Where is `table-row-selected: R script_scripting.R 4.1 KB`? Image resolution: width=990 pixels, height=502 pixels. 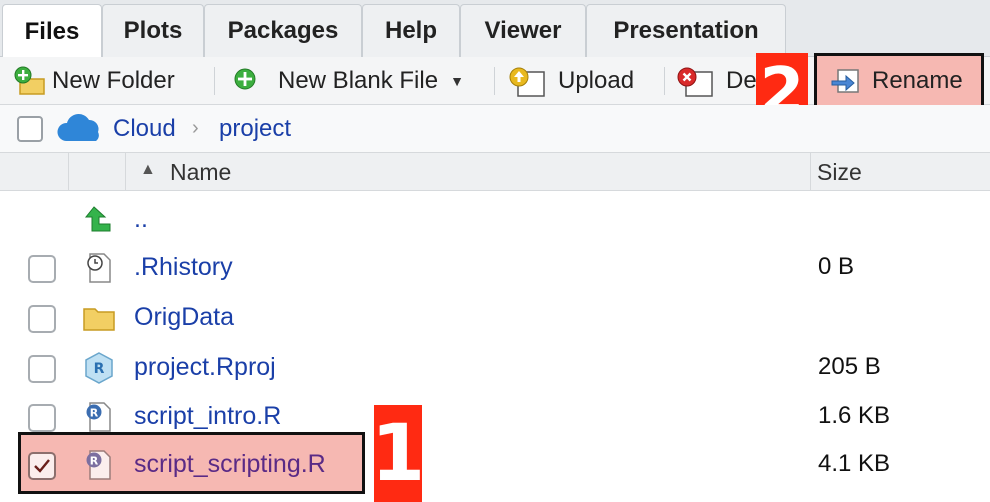 table-row-selected: R script_scripting.R 4.1 KB is located at coordinates (495, 465).